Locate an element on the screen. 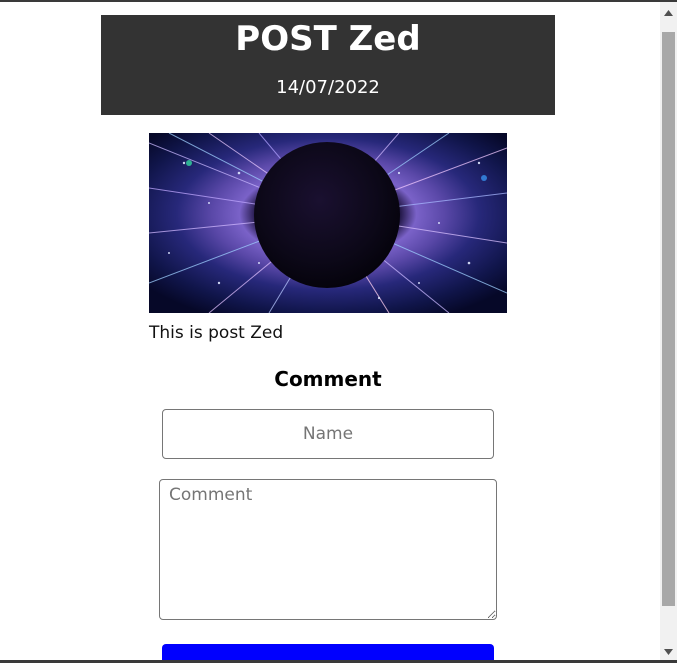 The image size is (677, 663). post-title: POST Zed is located at coordinates (328, 39).